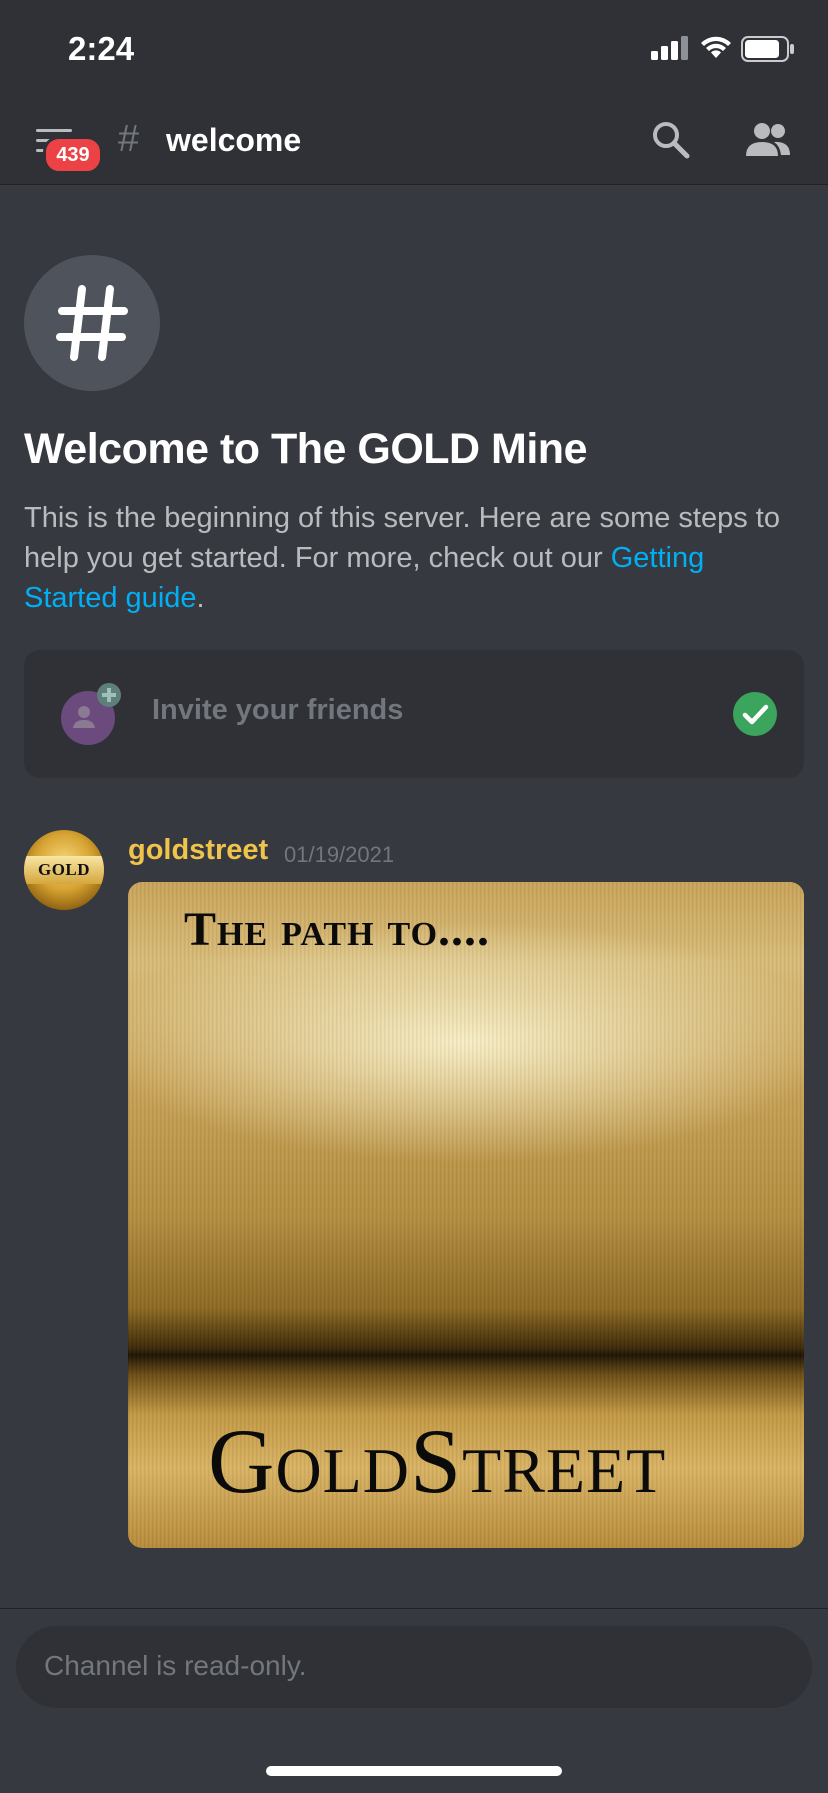 This screenshot has width=828, height=1793. What do you see at coordinates (339, 854) in the screenshot?
I see `message-timestamp: 01/19/2021` at bounding box center [339, 854].